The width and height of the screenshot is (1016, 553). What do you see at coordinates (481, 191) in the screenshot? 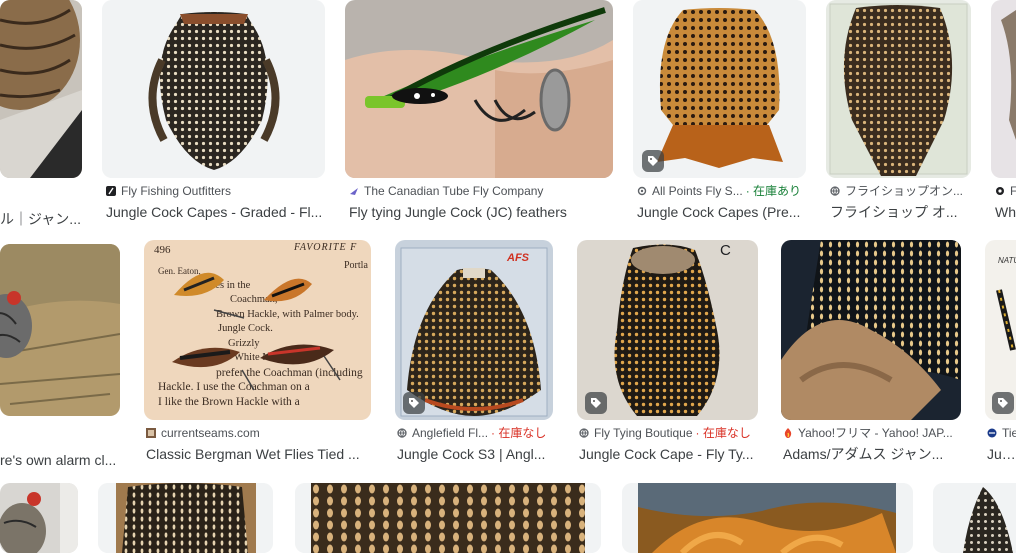
I see `result-source: The Canadian Tube Fly Company` at bounding box center [481, 191].